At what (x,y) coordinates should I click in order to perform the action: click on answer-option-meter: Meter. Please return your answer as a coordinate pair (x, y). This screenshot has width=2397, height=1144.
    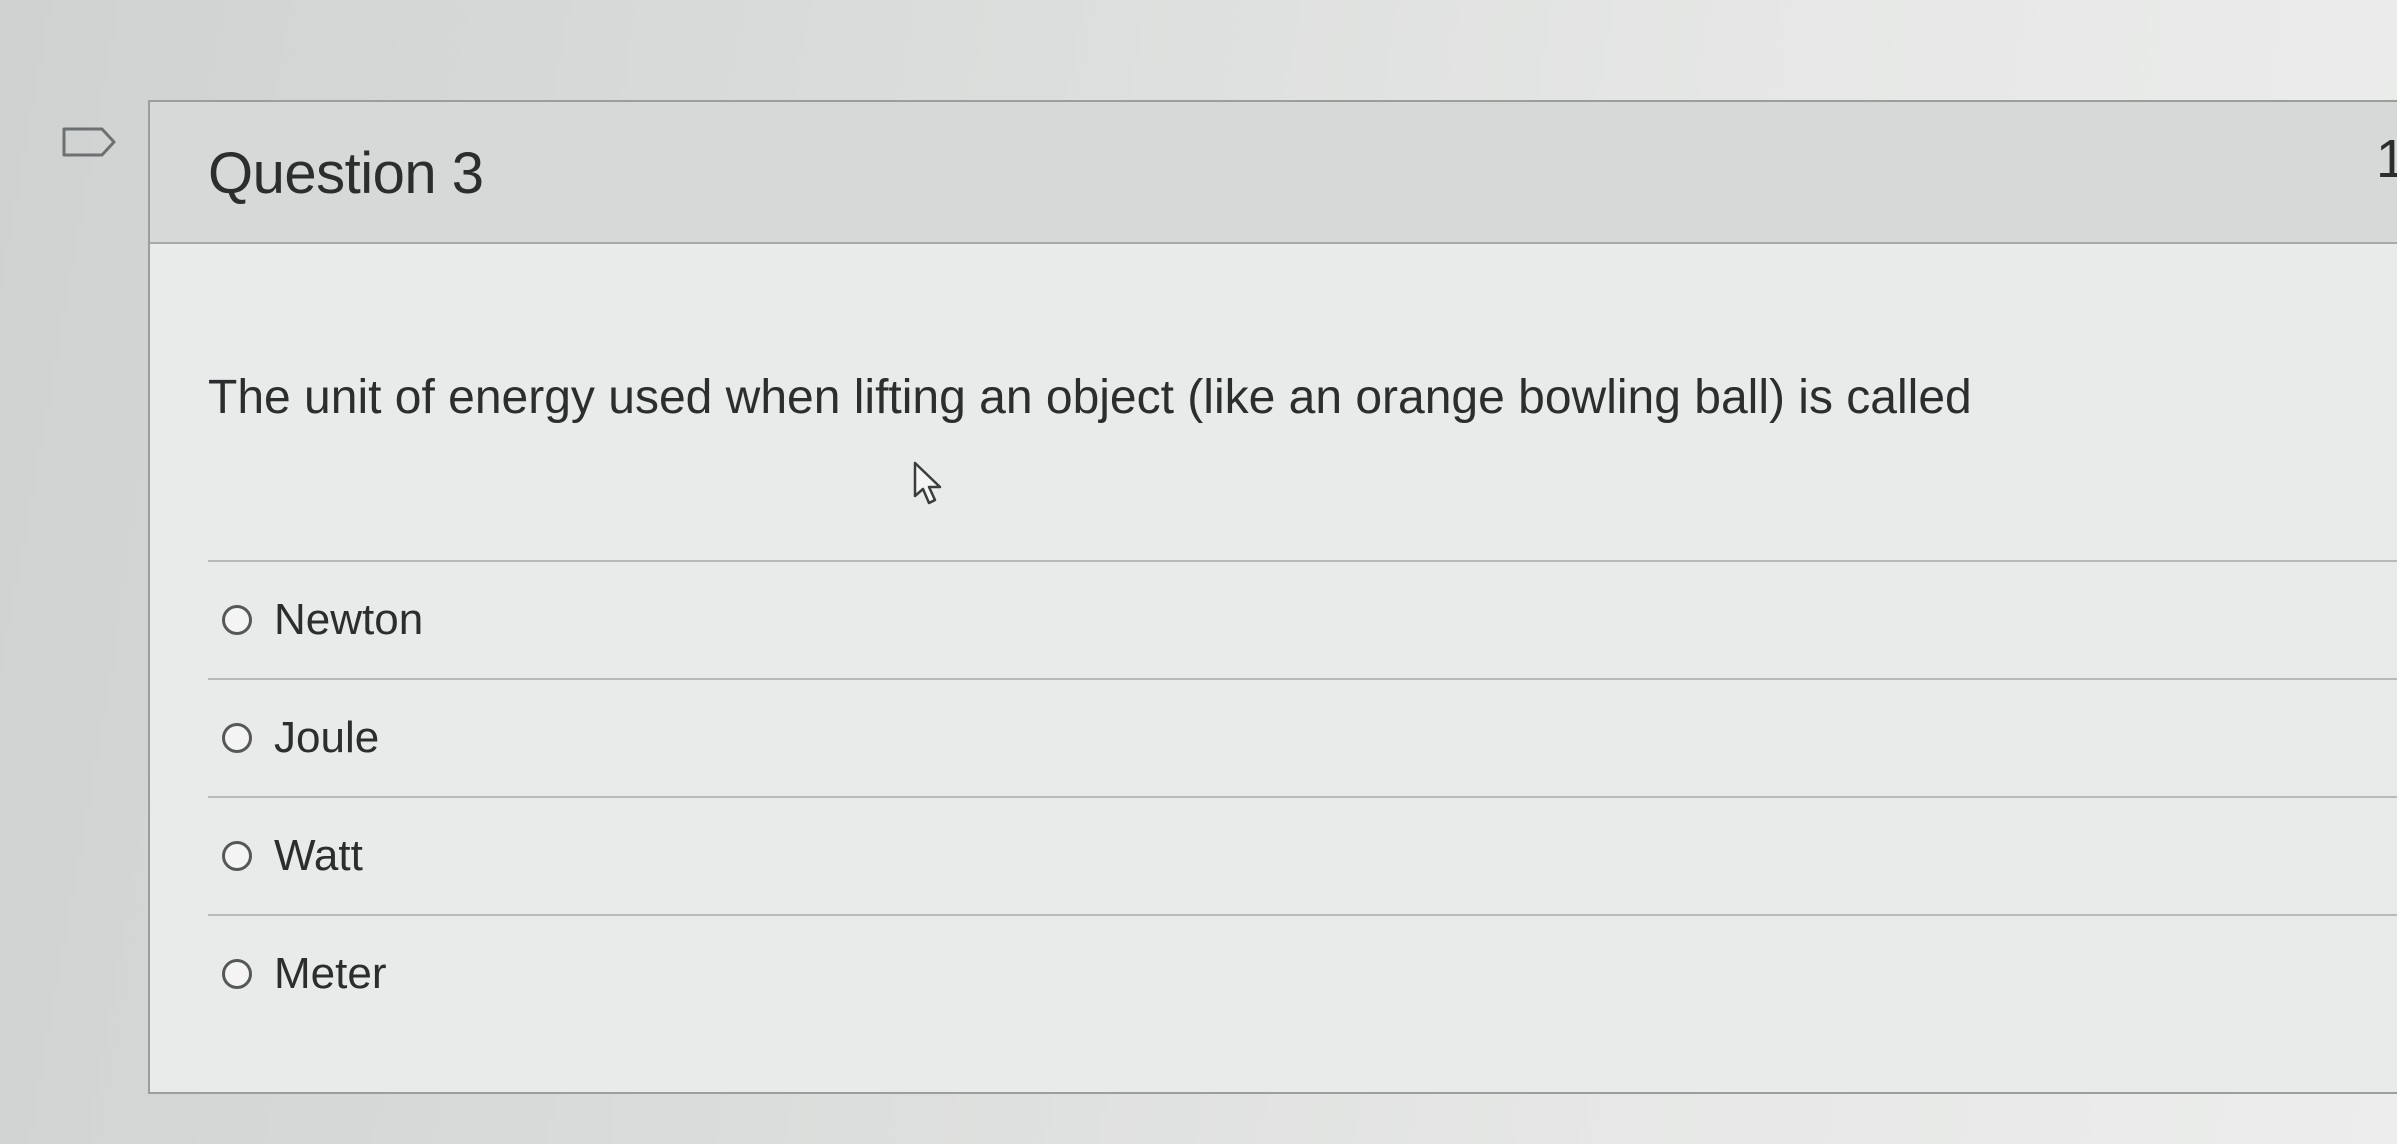
    Looking at the image, I should click on (1302, 973).